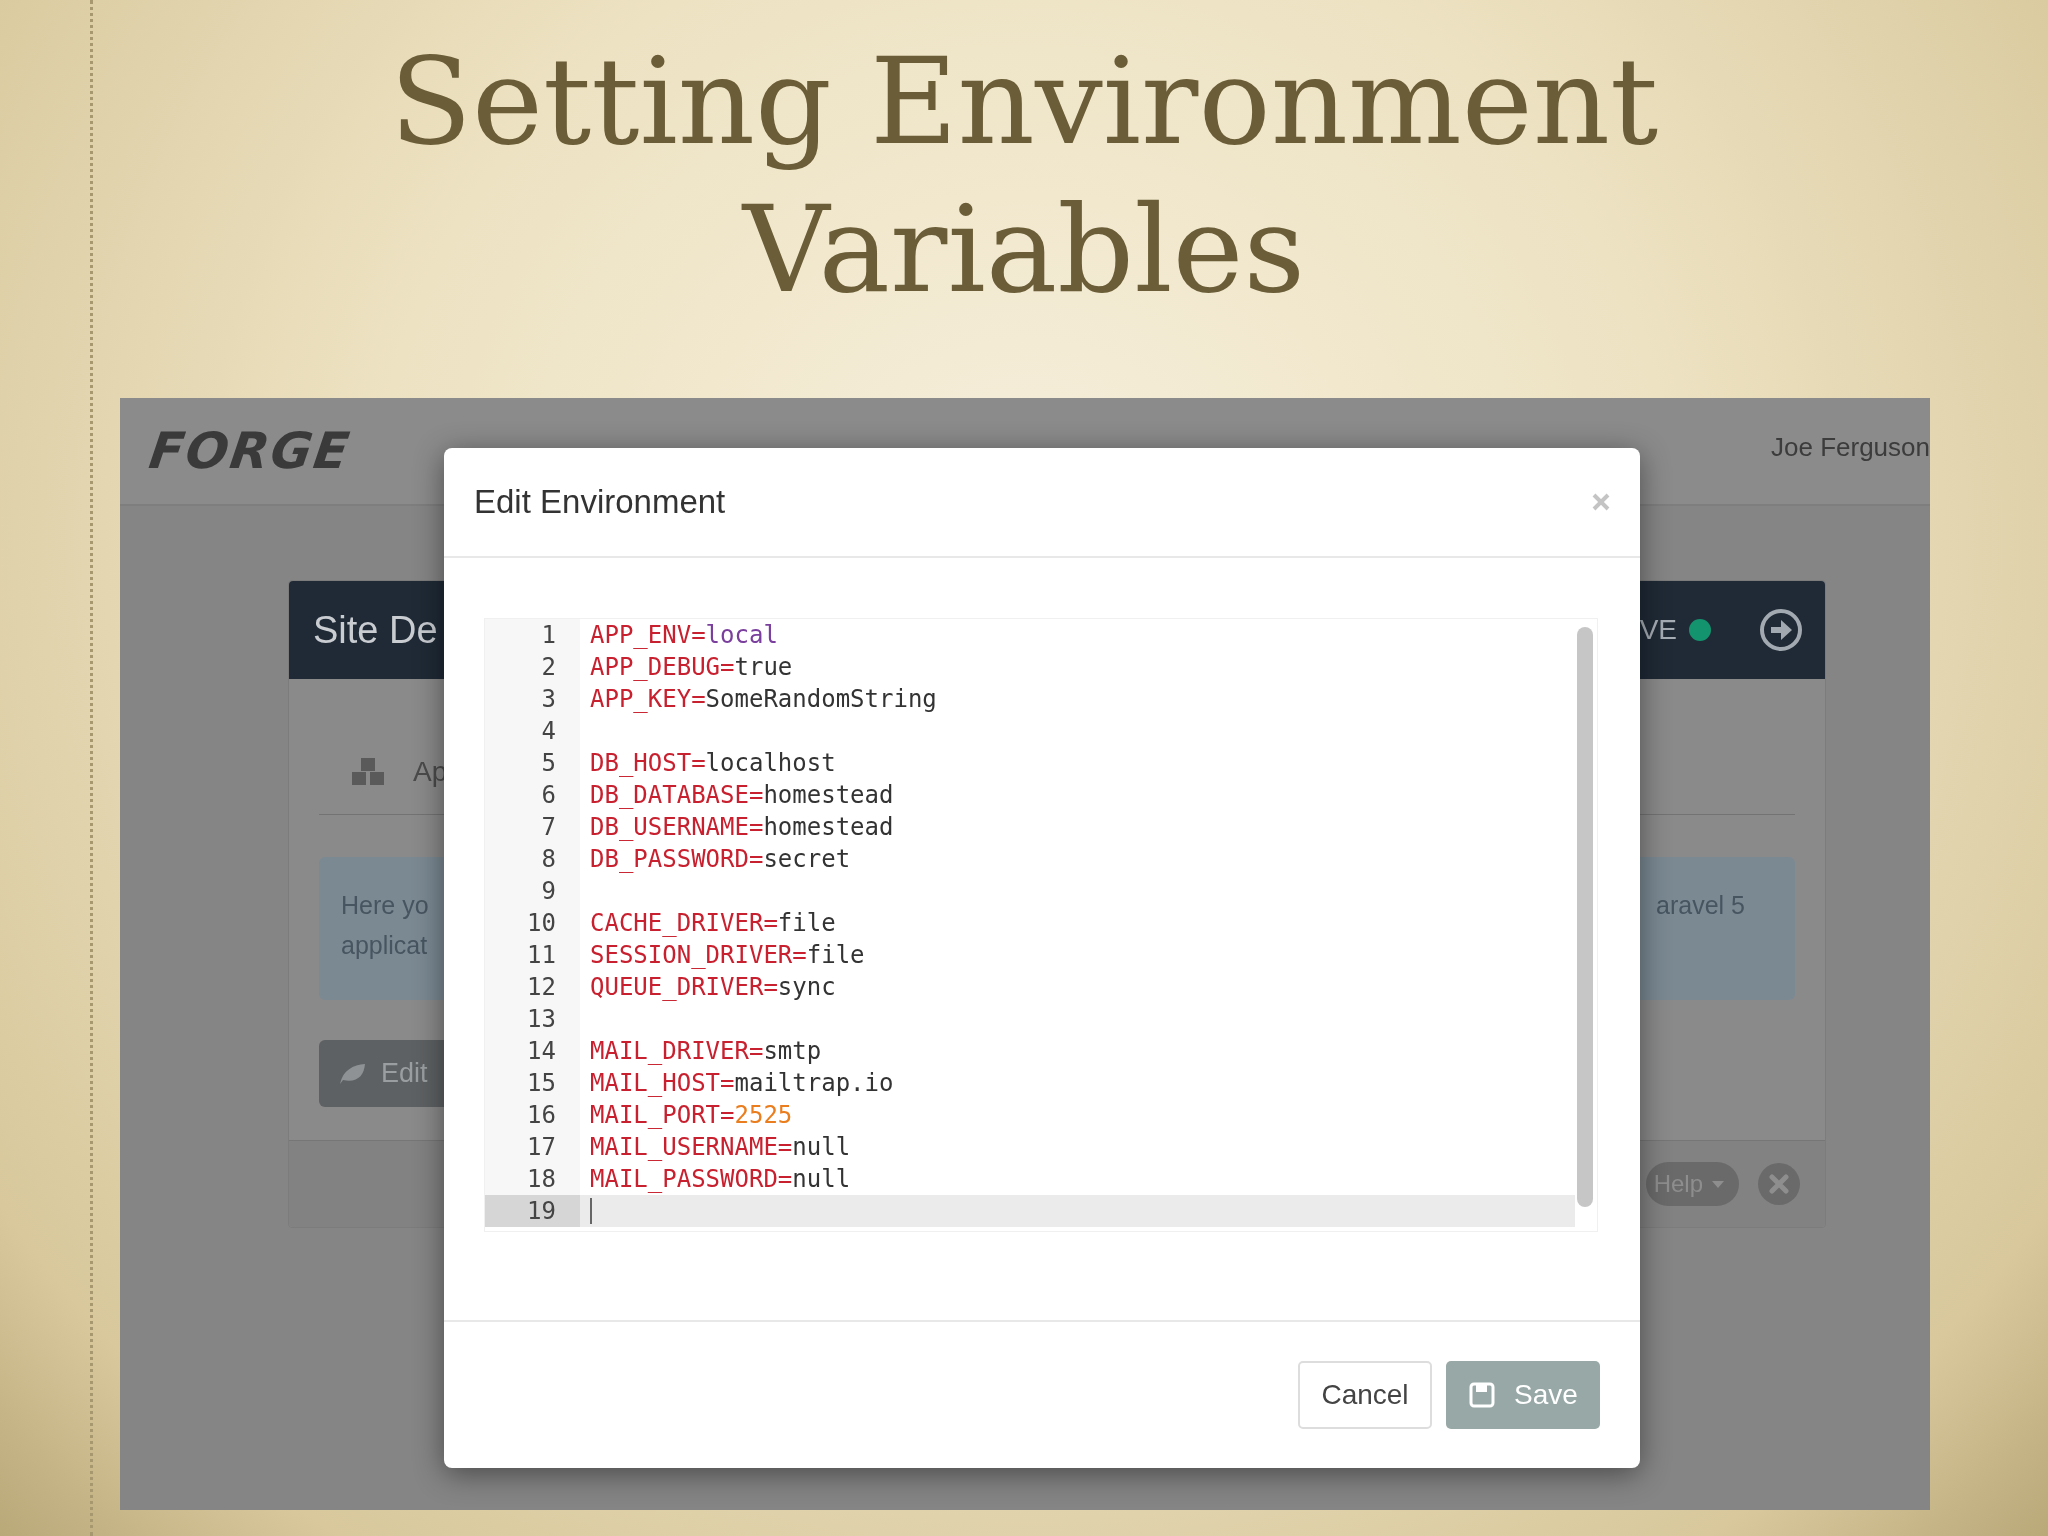 Image resolution: width=2048 pixels, height=1536 pixels. What do you see at coordinates (541, 1147) in the screenshot?
I see `line-number: 17` at bounding box center [541, 1147].